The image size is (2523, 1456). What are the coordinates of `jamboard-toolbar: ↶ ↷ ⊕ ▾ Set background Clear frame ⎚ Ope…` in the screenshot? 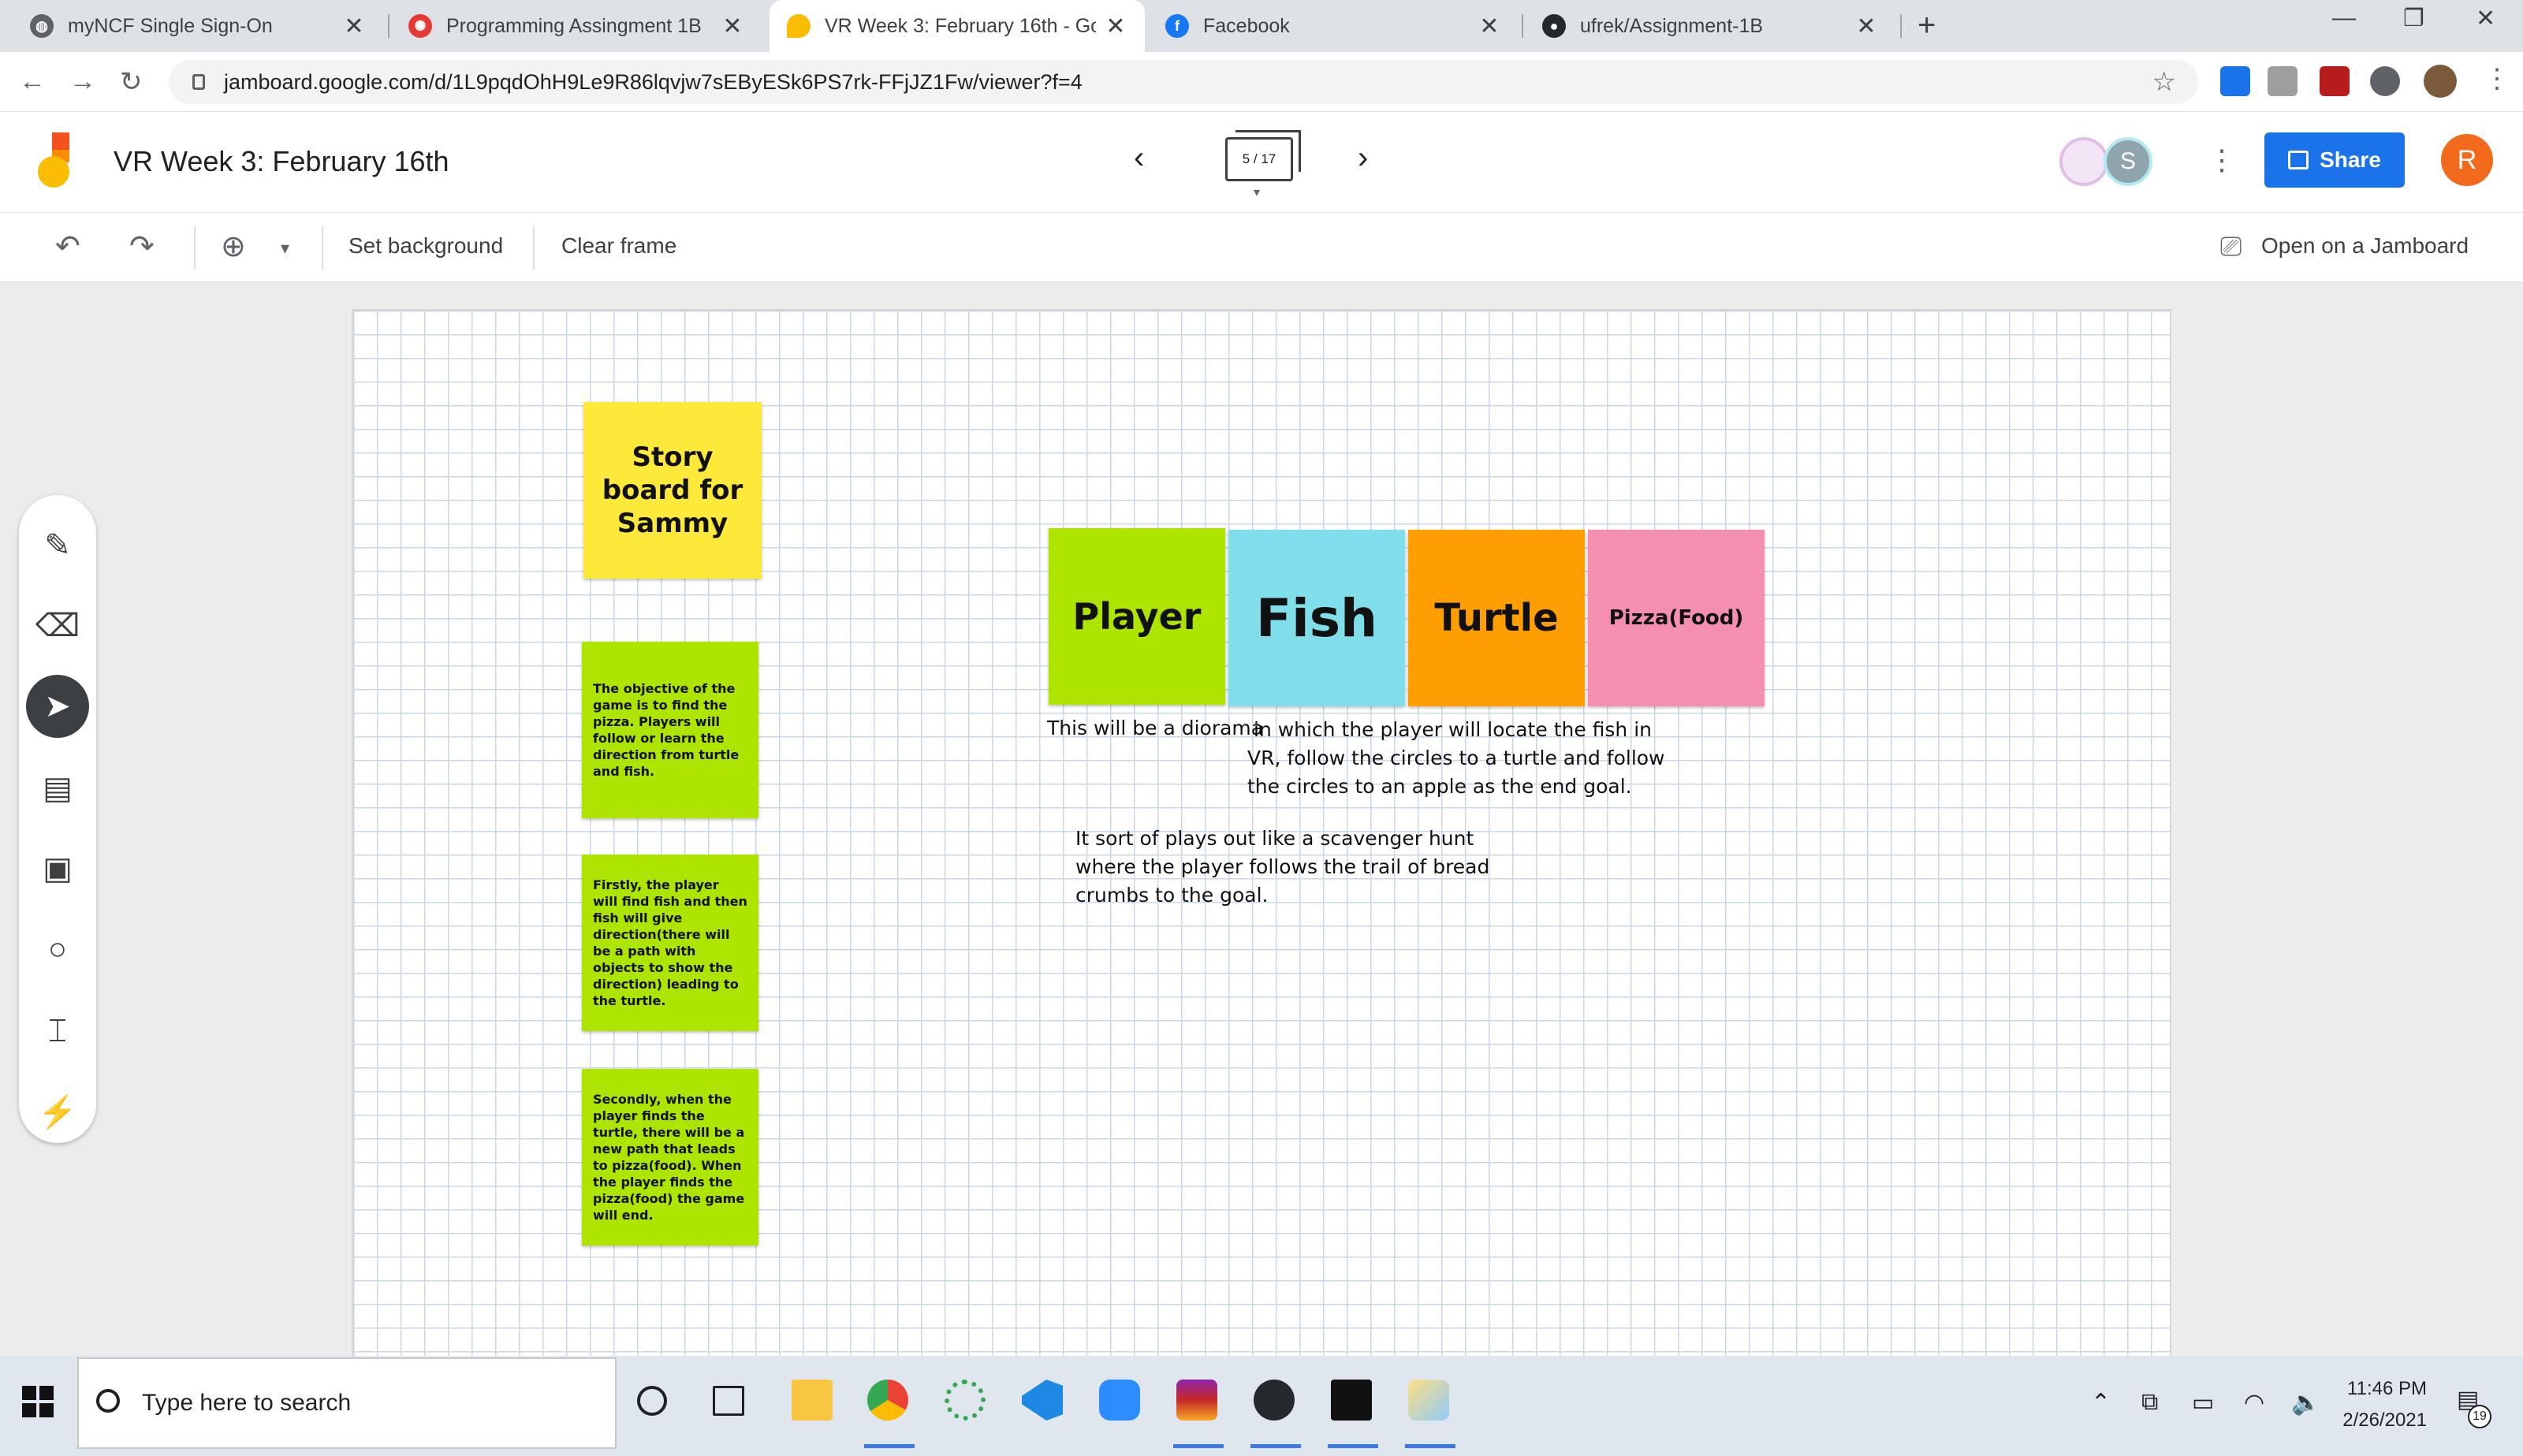 It's located at (1261, 248).